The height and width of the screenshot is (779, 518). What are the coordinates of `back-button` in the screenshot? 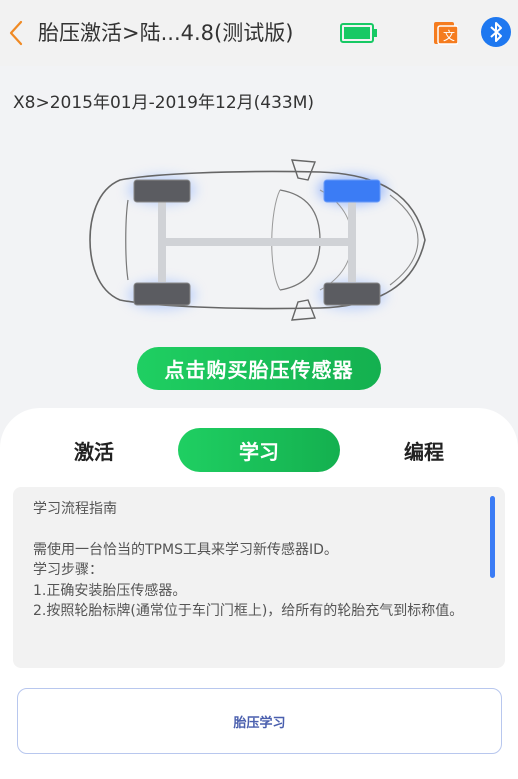 It's located at (16, 33).